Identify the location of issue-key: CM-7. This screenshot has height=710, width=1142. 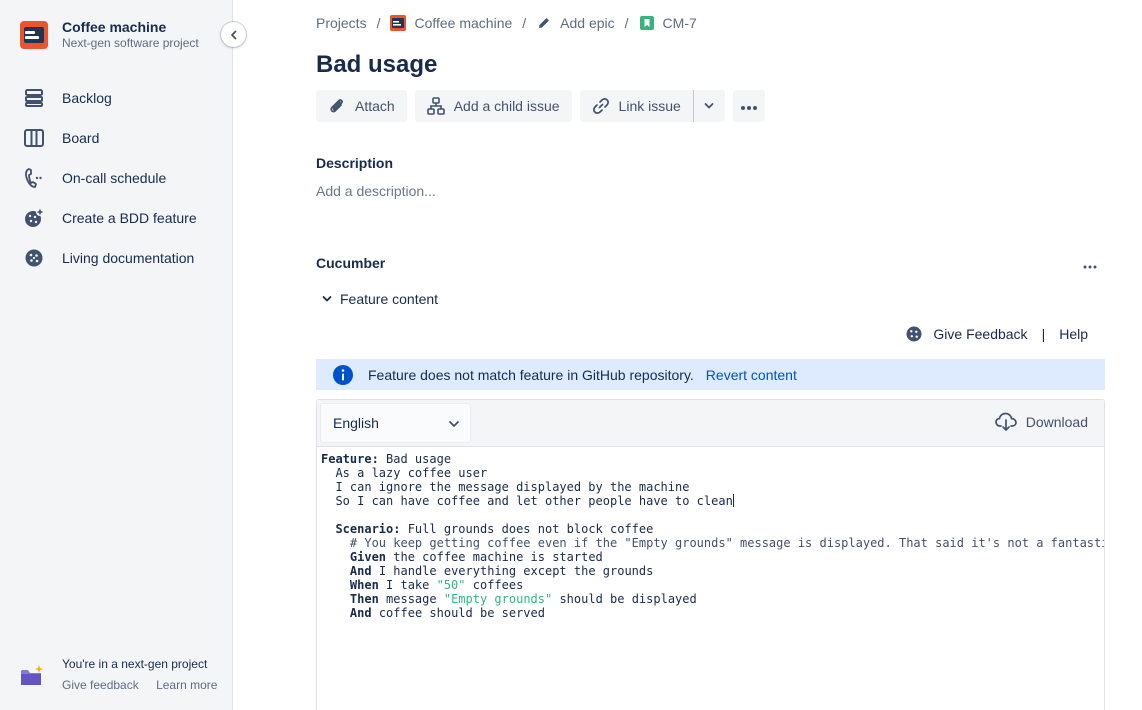
(679, 23).